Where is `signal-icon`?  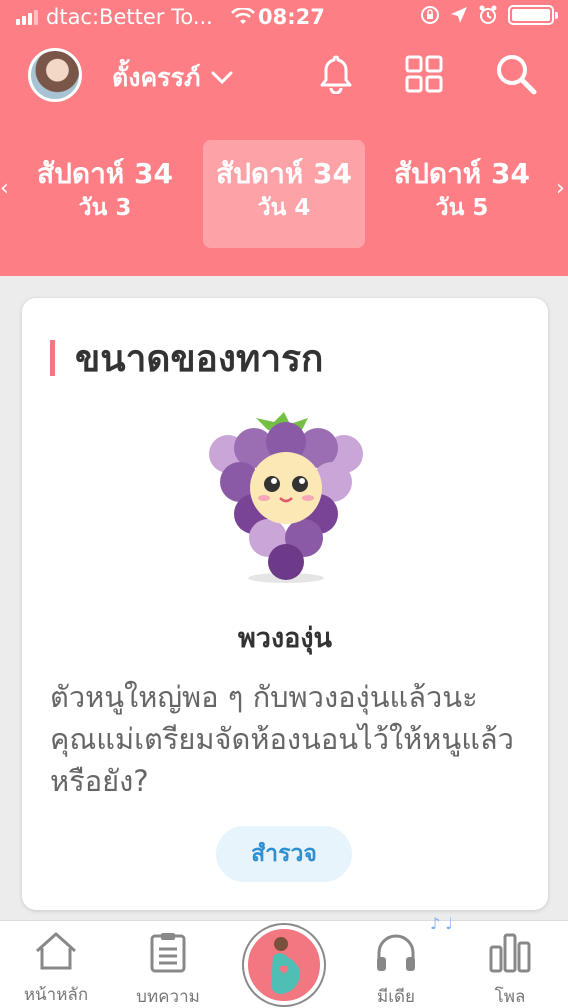
signal-icon is located at coordinates (27, 17).